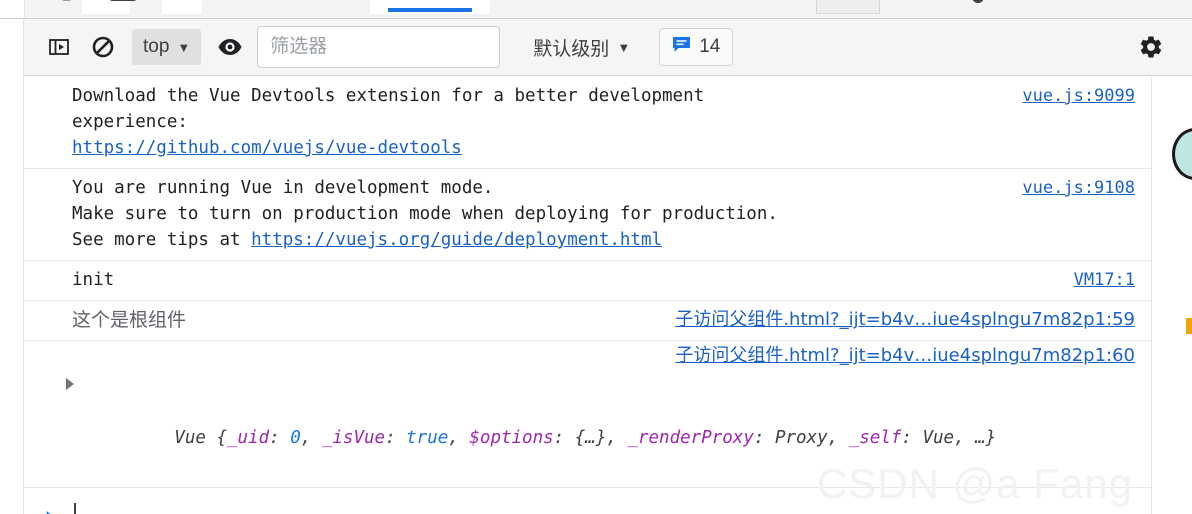  What do you see at coordinates (456, 240) in the screenshot?
I see `vue-deployment-guide-link: https://vuejs.org/guide/deployment.html` at bounding box center [456, 240].